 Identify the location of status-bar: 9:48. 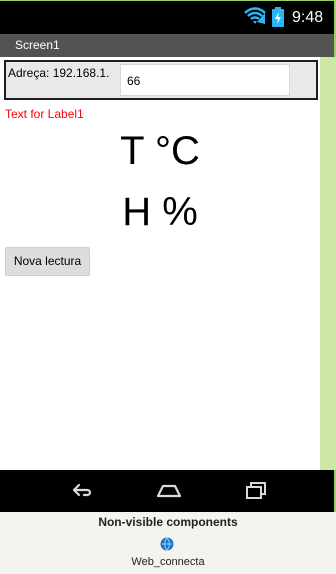
(168, 17).